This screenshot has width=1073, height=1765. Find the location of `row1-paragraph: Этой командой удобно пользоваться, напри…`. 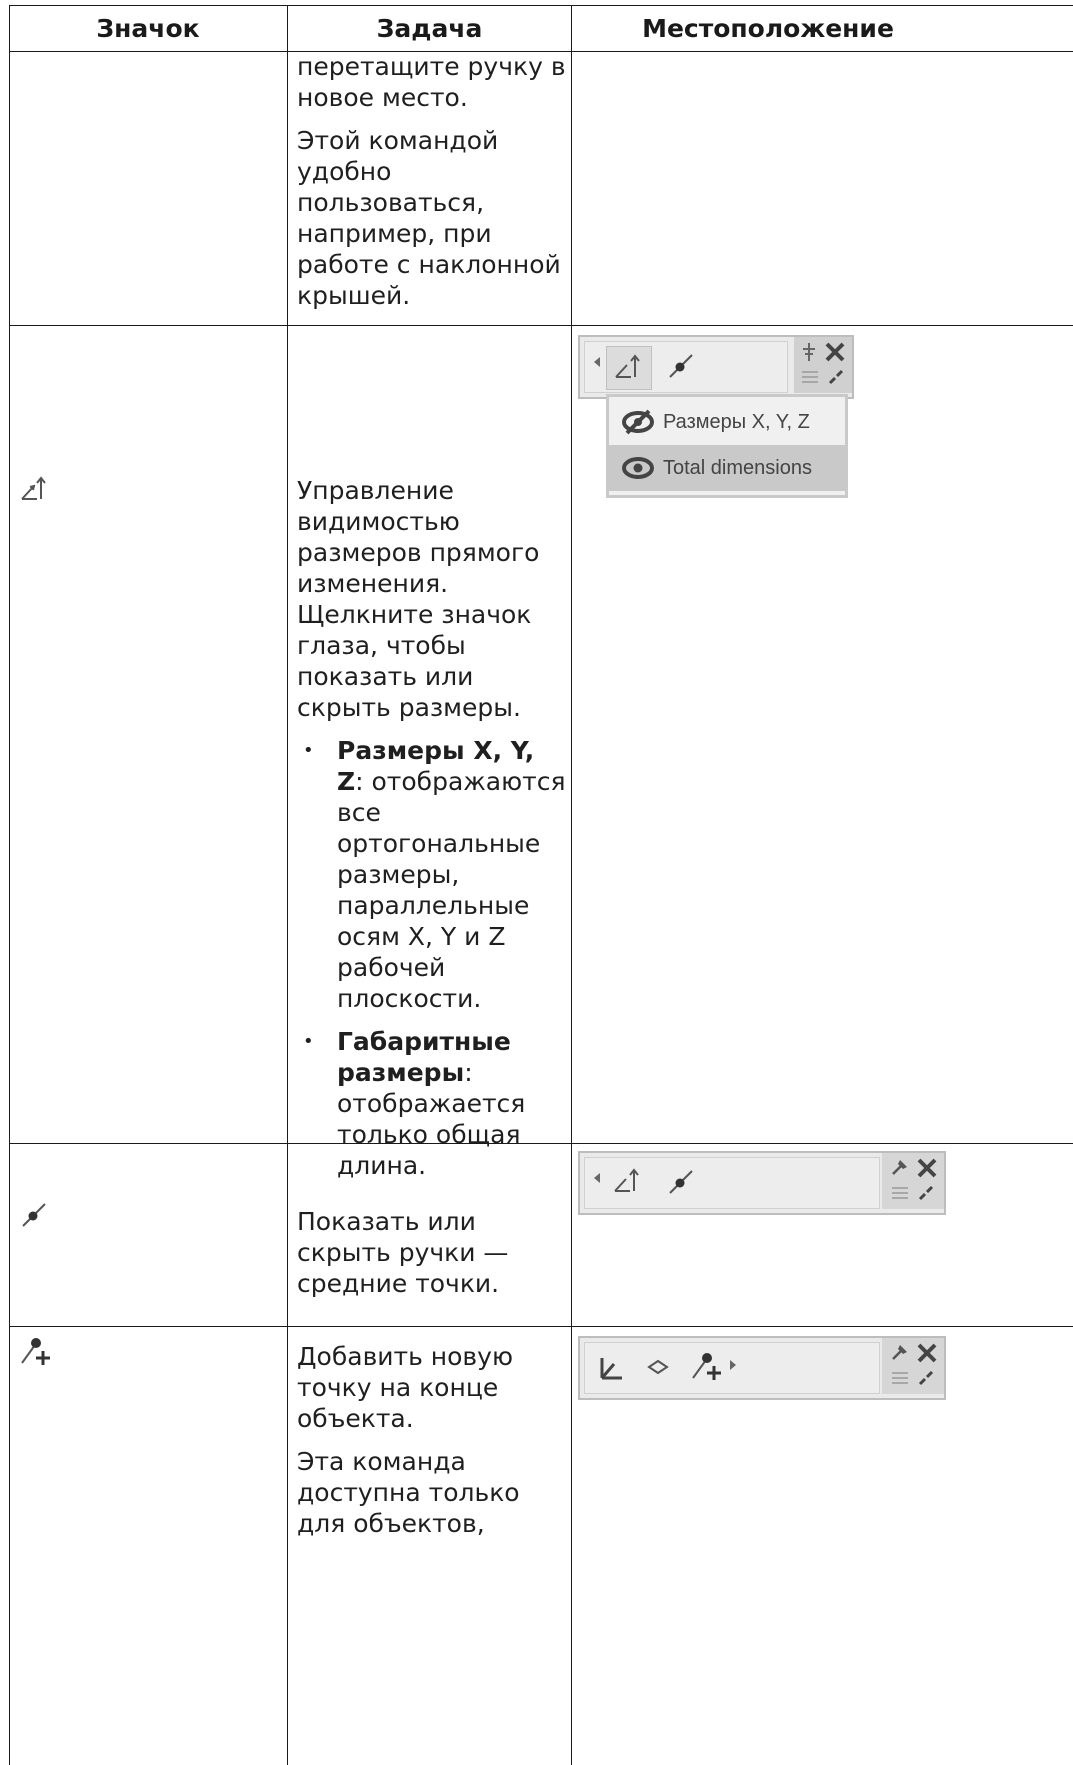

row1-paragraph: Этой командой удобно пользоваться, напри… is located at coordinates (429, 218).